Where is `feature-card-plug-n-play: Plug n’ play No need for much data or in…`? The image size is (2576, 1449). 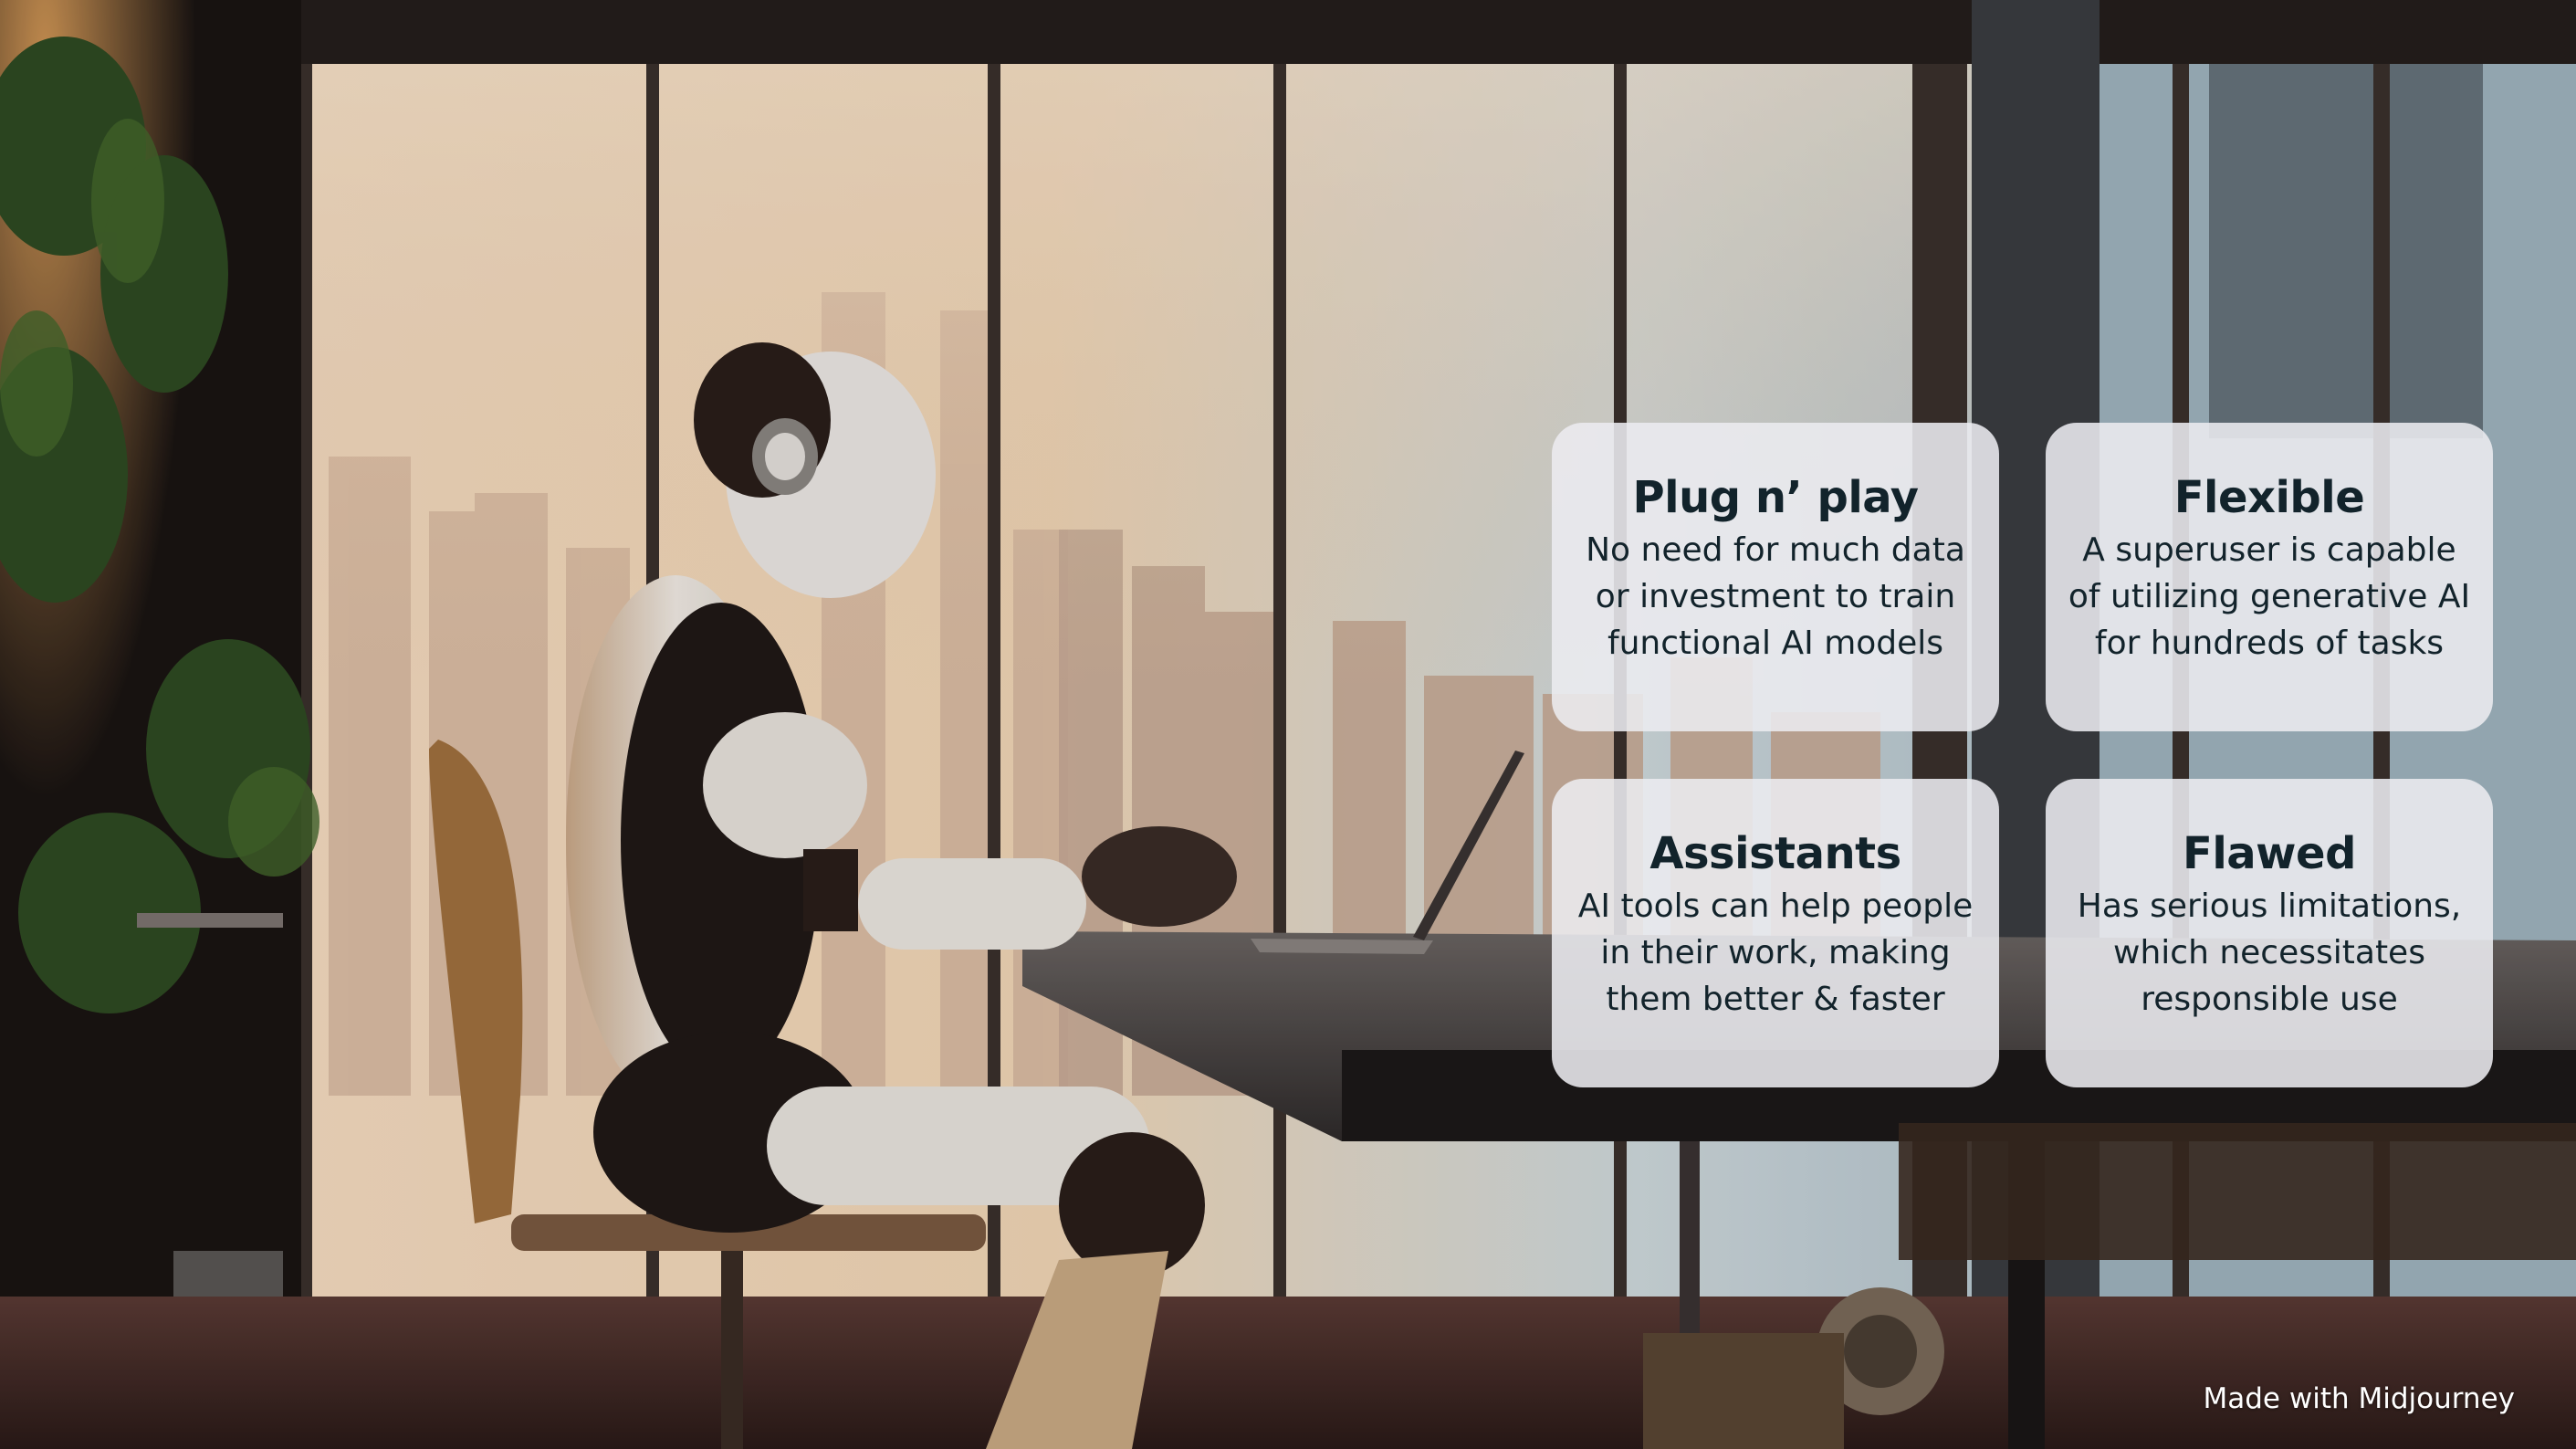 feature-card-plug-n-play: Plug n’ play No need for much data or in… is located at coordinates (1775, 577).